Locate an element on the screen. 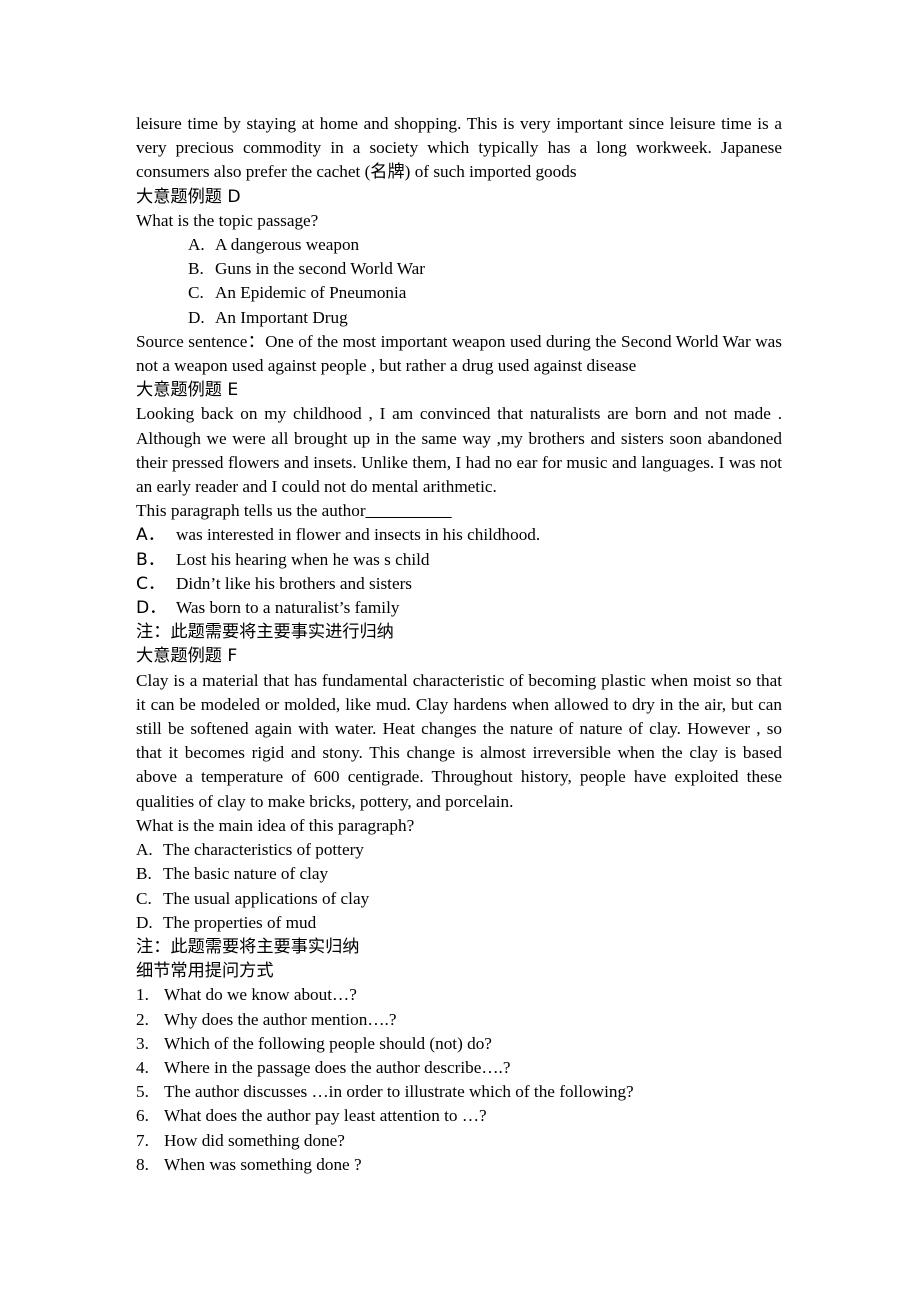 The width and height of the screenshot is (920, 1302). detail-section-heading: 细节常用提问方式 is located at coordinates (205, 971).